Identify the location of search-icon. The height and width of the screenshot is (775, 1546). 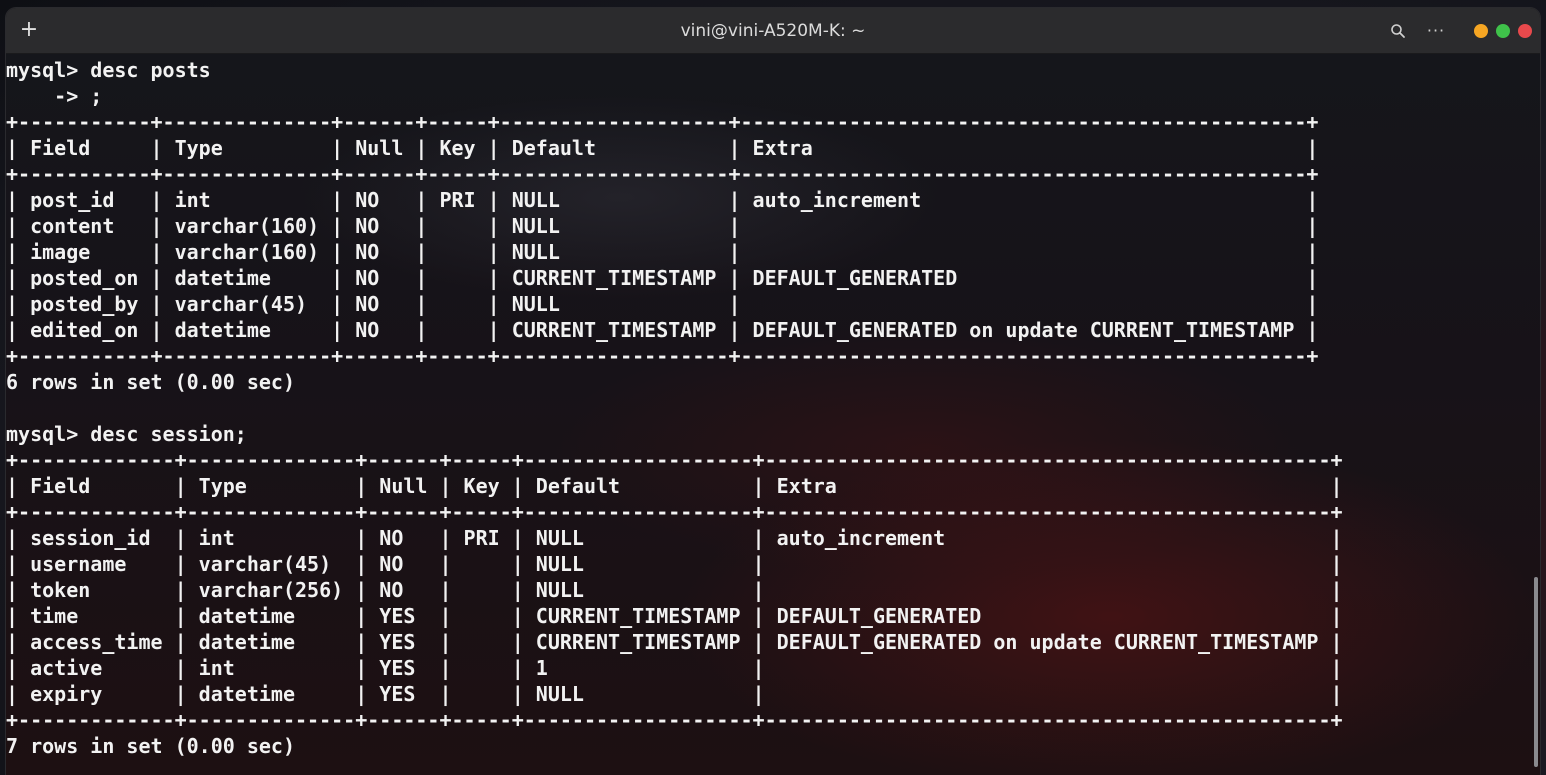
(1398, 30).